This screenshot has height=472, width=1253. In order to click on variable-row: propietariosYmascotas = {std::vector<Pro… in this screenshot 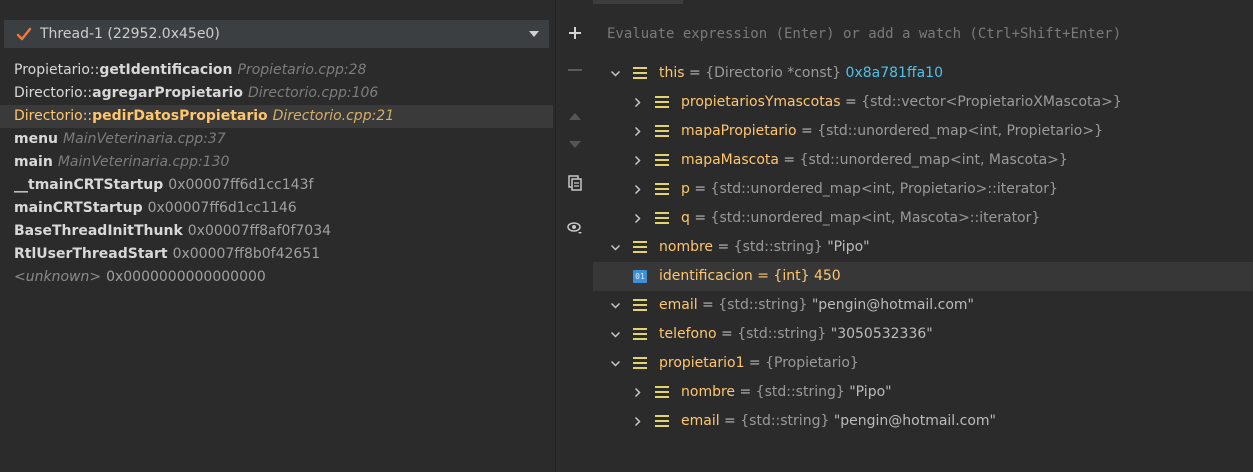, I will do `click(923, 102)`.